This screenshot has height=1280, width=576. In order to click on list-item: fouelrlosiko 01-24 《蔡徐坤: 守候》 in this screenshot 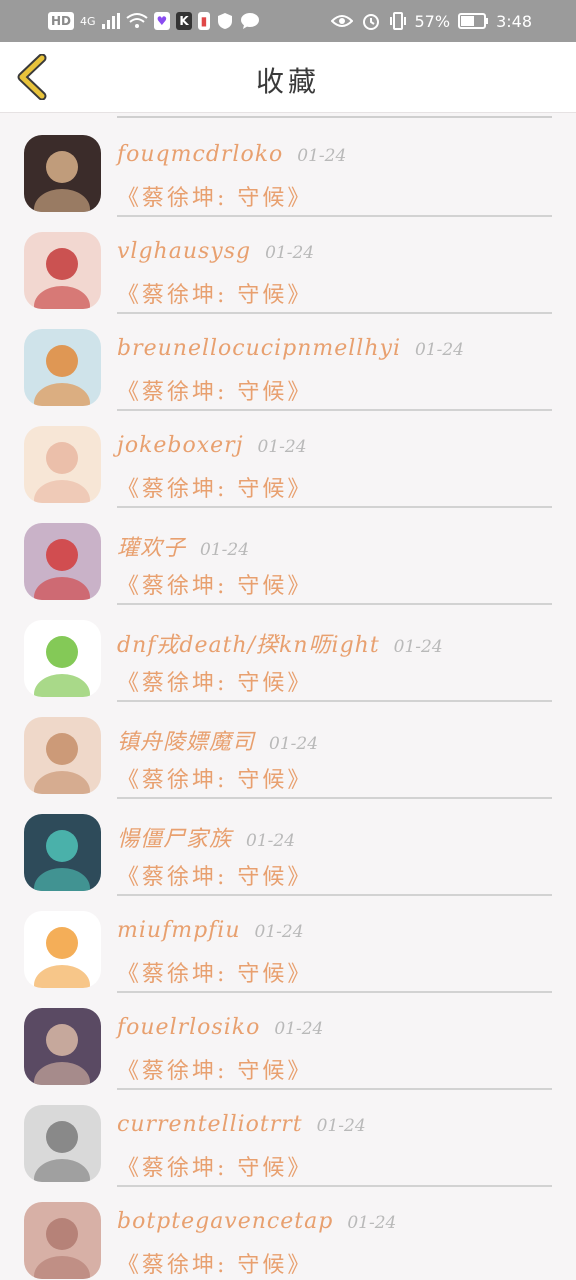, I will do `click(288, 1039)`.